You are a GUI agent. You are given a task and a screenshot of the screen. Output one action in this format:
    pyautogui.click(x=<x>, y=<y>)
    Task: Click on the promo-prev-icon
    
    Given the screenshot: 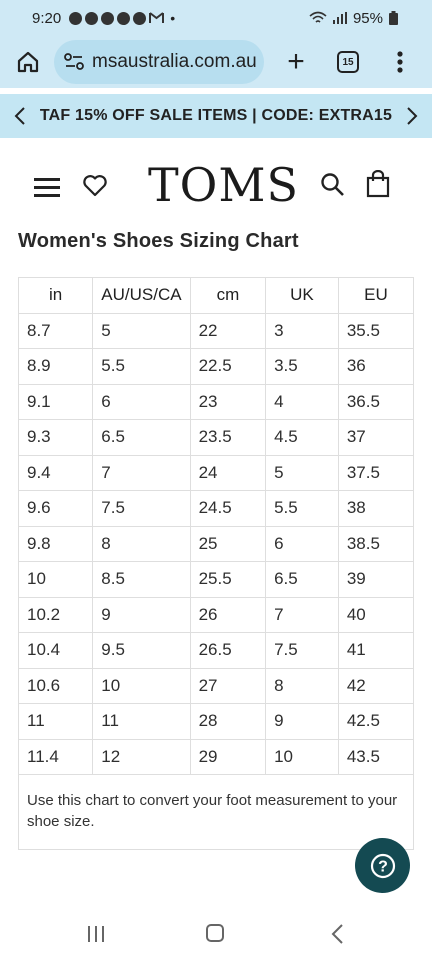 What is the action you would take?
    pyautogui.click(x=20, y=116)
    